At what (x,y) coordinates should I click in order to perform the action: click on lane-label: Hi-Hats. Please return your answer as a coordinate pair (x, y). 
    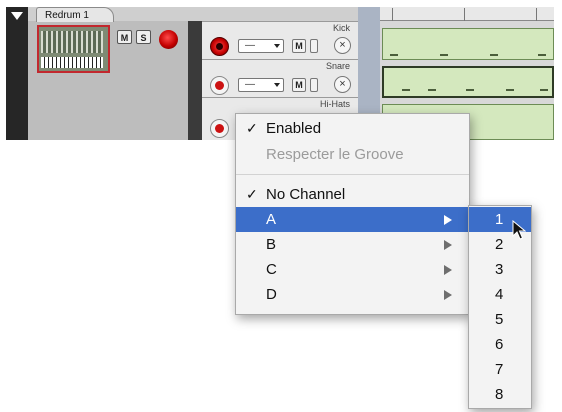
    Looking at the image, I should click on (334, 104).